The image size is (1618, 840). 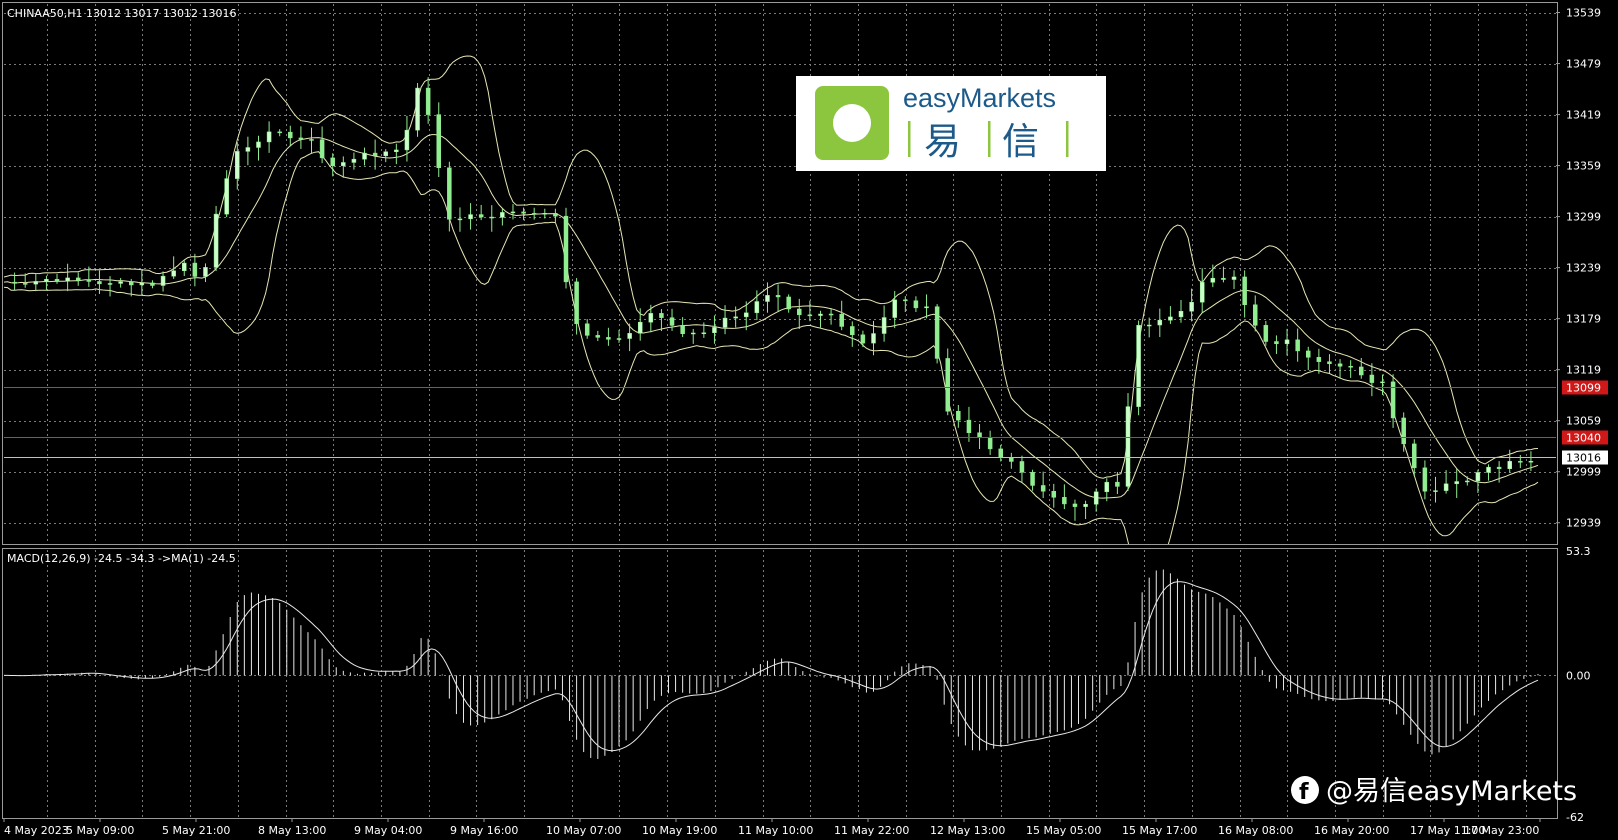 What do you see at coordinates (1583, 115) in the screenshot?
I see `price-tick-label: 13419` at bounding box center [1583, 115].